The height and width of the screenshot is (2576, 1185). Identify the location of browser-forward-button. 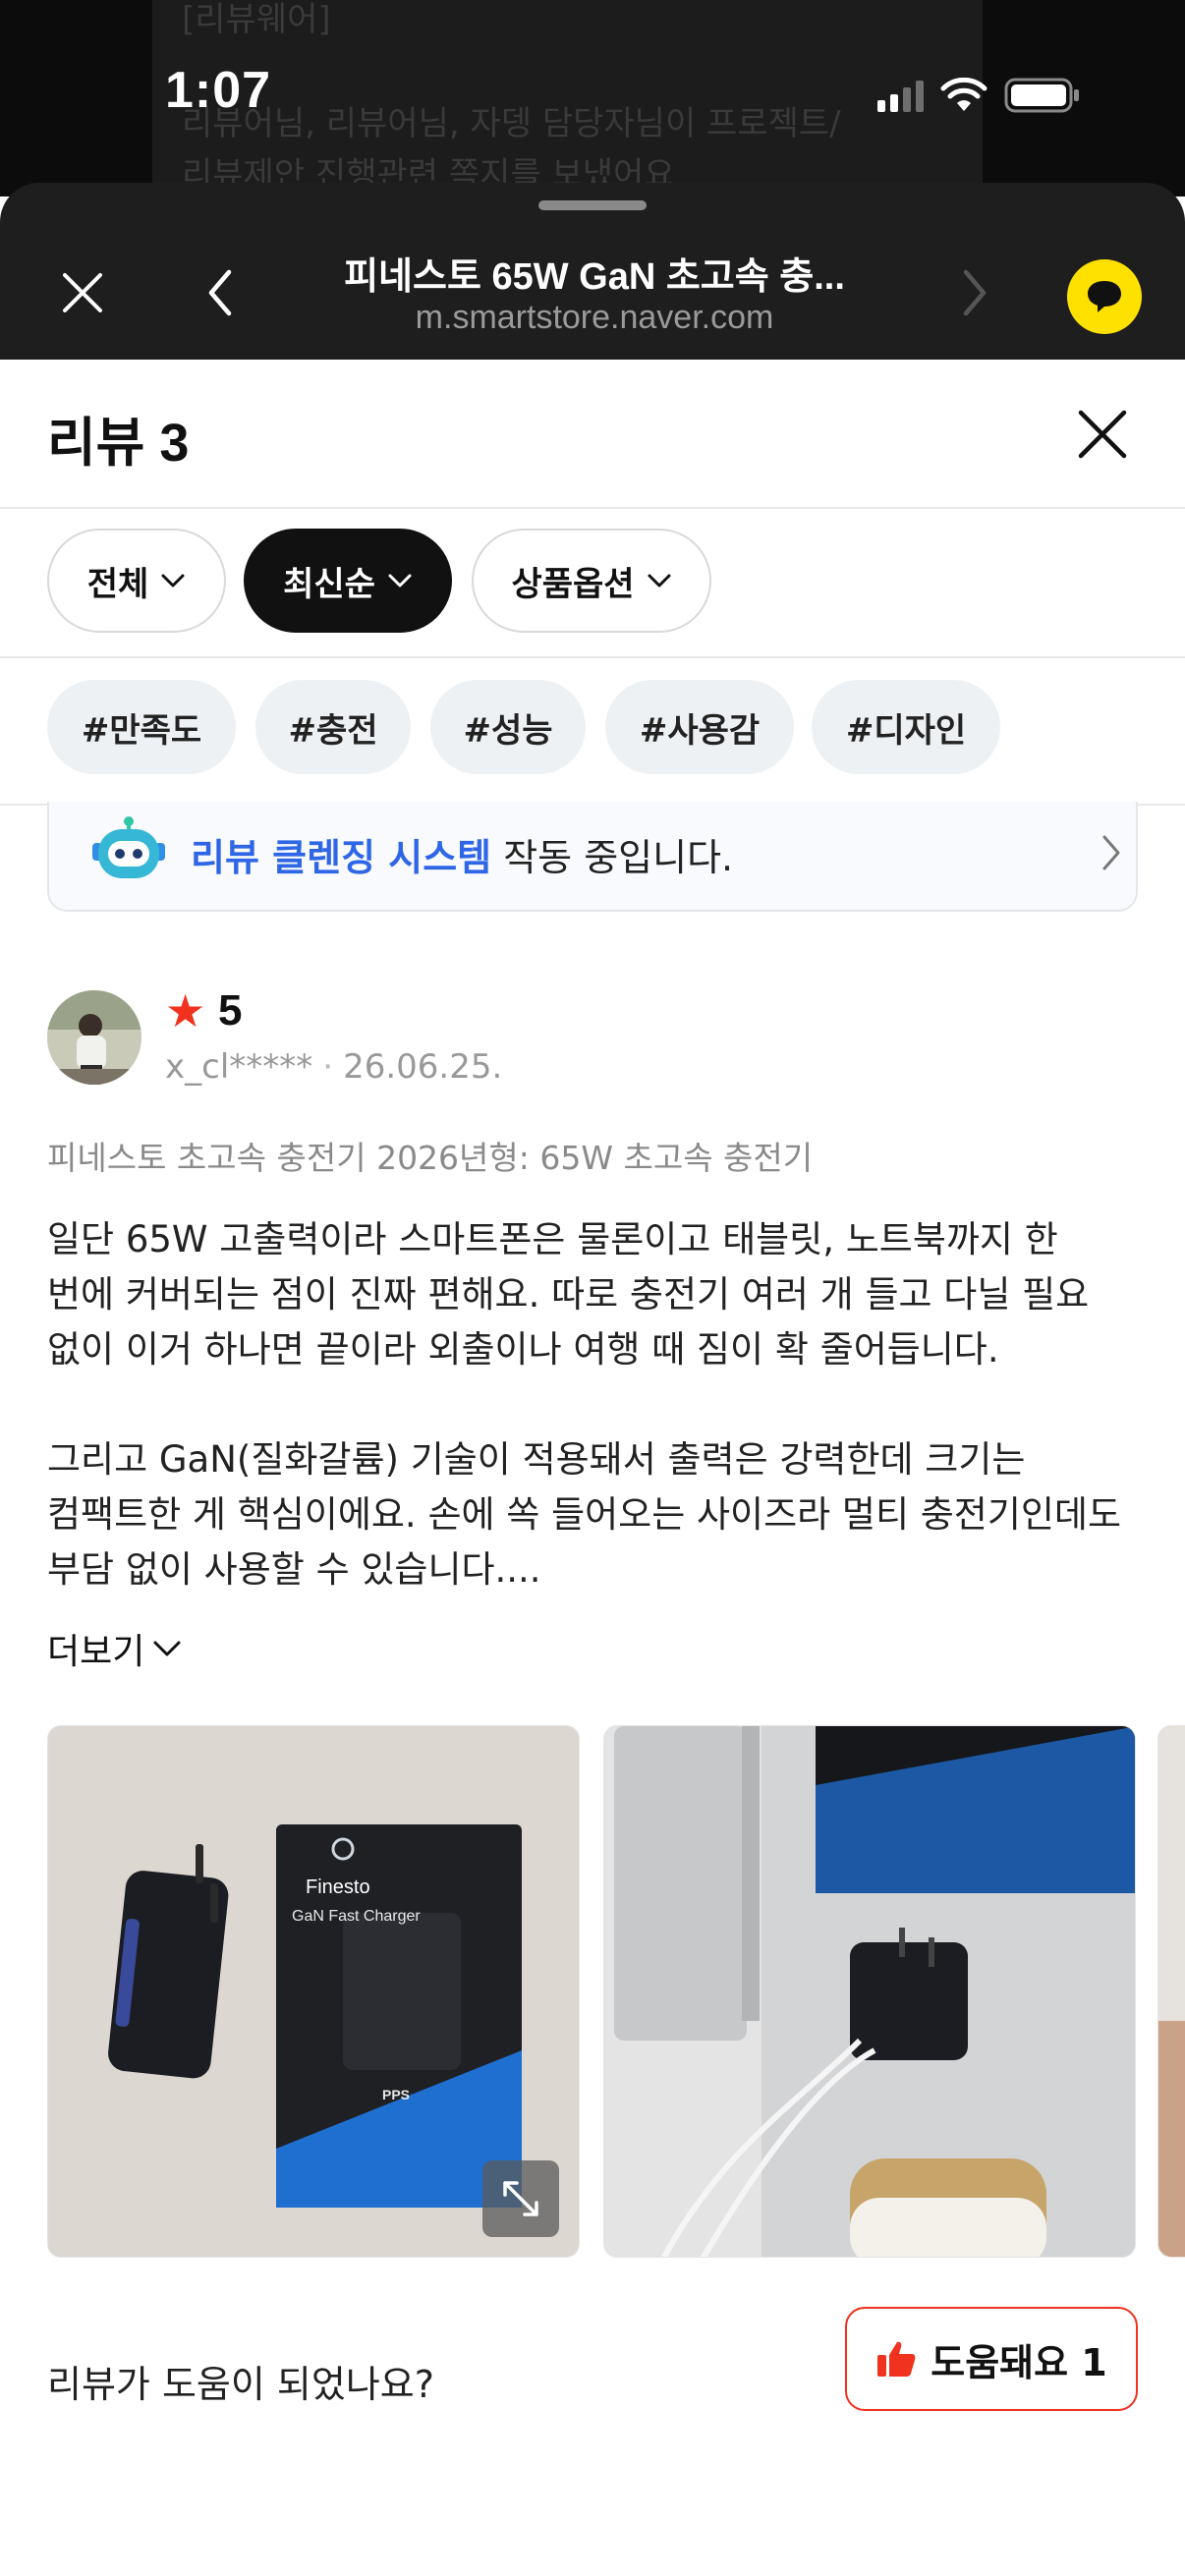
(975, 292).